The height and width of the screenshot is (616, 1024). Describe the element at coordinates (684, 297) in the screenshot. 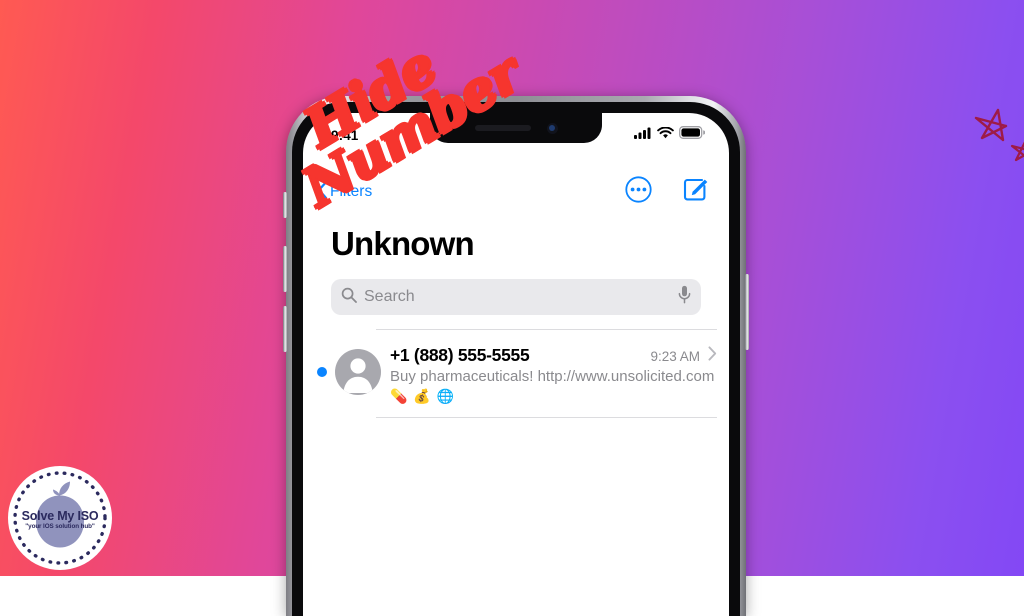

I see `microphone-icon` at that location.